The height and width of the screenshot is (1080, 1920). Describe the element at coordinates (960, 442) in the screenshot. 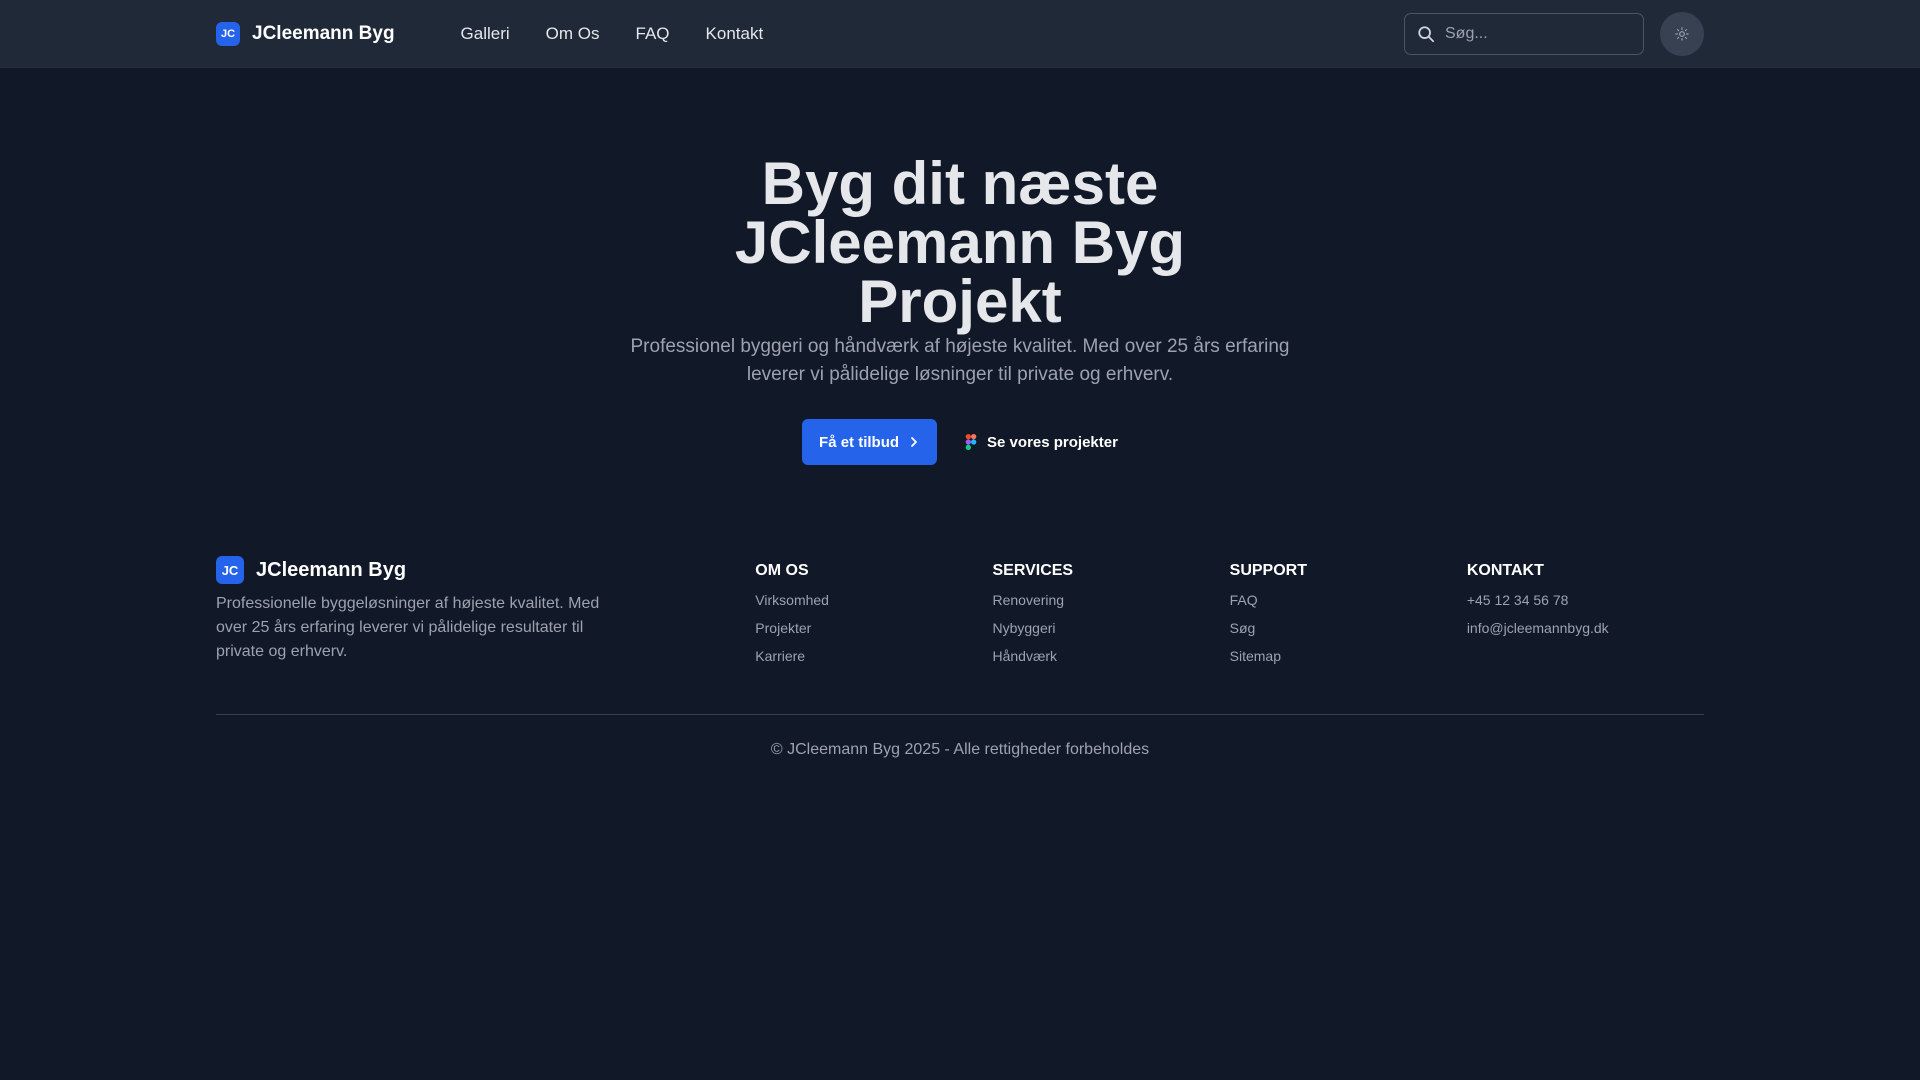

I see `hero-actions: Få et tilbud Se vores projekter` at that location.